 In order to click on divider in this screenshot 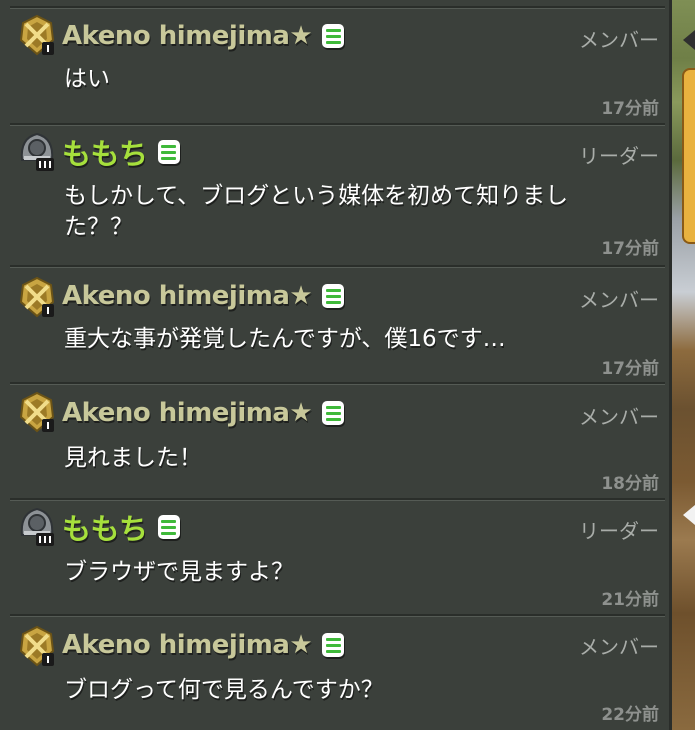, I will do `click(337, 7)`.